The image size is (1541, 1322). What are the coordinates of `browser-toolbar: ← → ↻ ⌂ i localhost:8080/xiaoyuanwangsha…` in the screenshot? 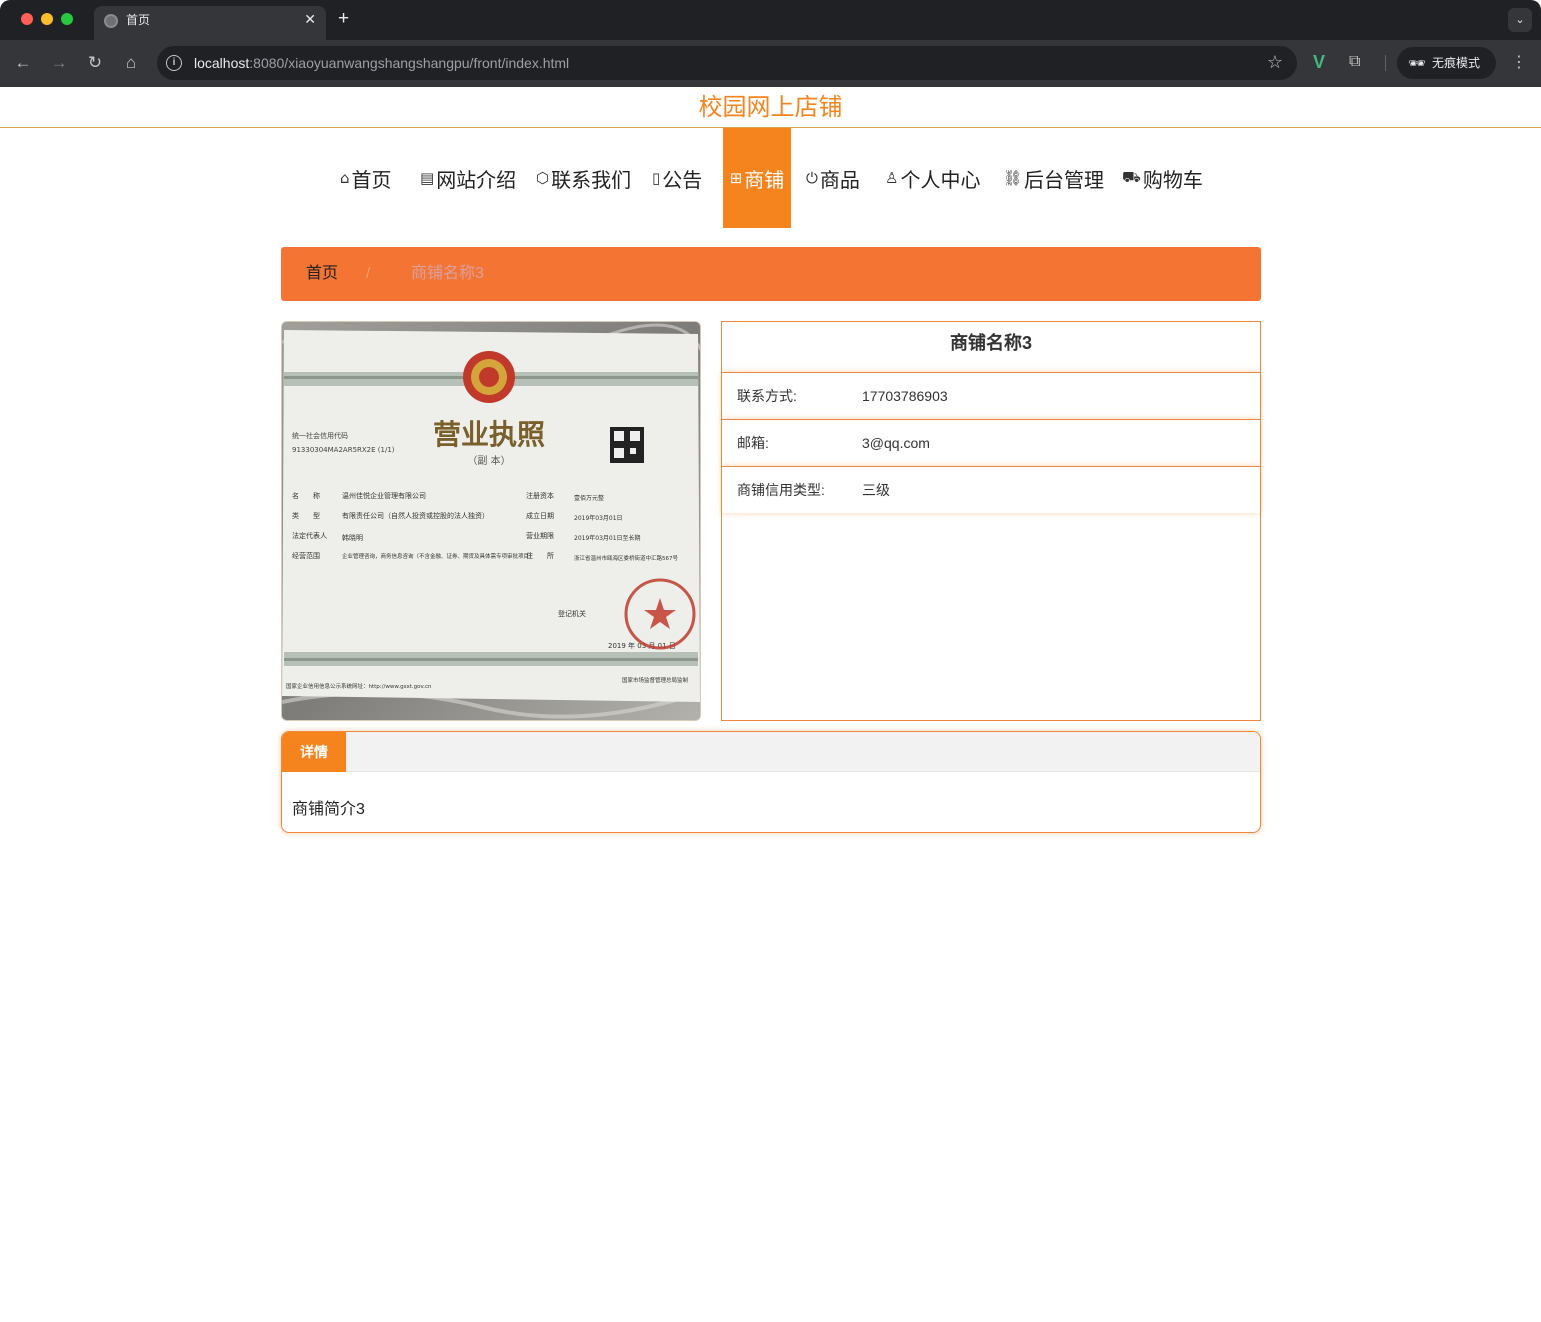 It's located at (770, 63).